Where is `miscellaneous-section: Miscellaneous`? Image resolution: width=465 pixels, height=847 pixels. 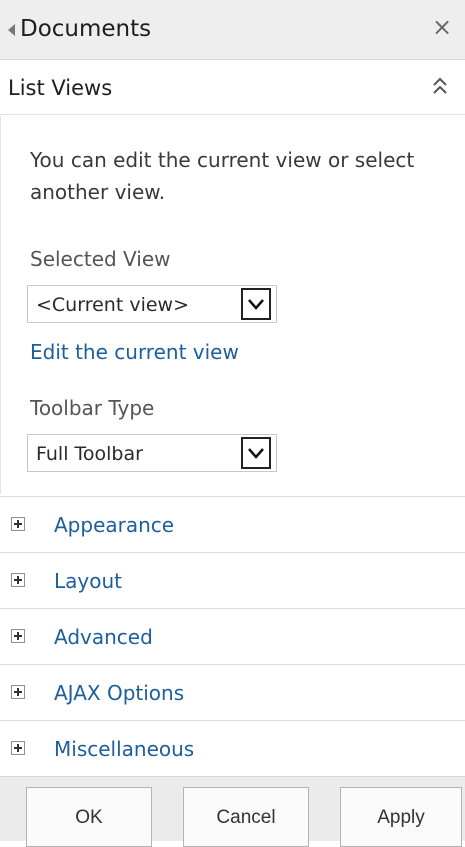 miscellaneous-section: Miscellaneous is located at coordinates (232, 748).